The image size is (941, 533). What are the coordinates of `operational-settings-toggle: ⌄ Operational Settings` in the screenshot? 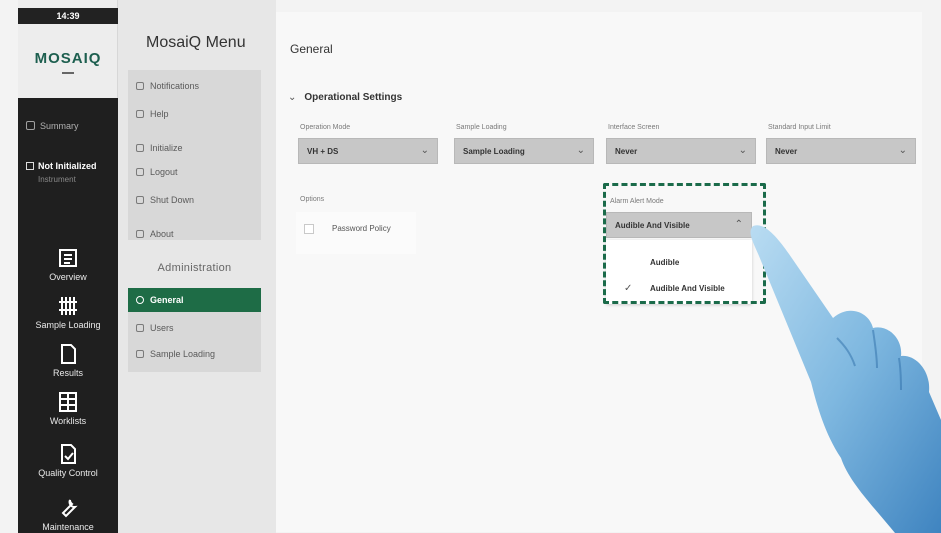 It's located at (345, 97).